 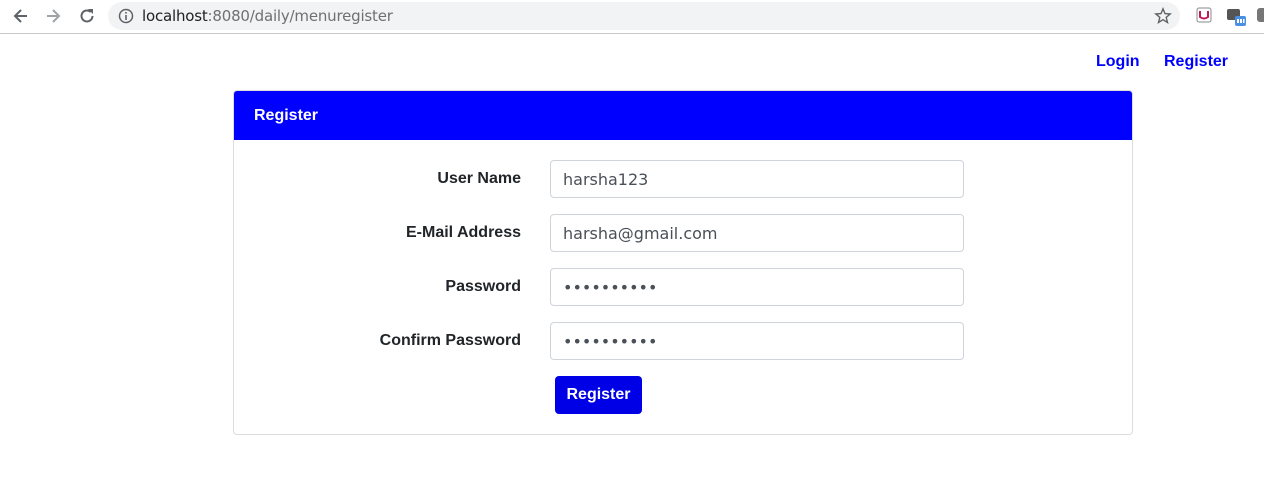 I want to click on back-arrow-icon, so click(x=20, y=16).